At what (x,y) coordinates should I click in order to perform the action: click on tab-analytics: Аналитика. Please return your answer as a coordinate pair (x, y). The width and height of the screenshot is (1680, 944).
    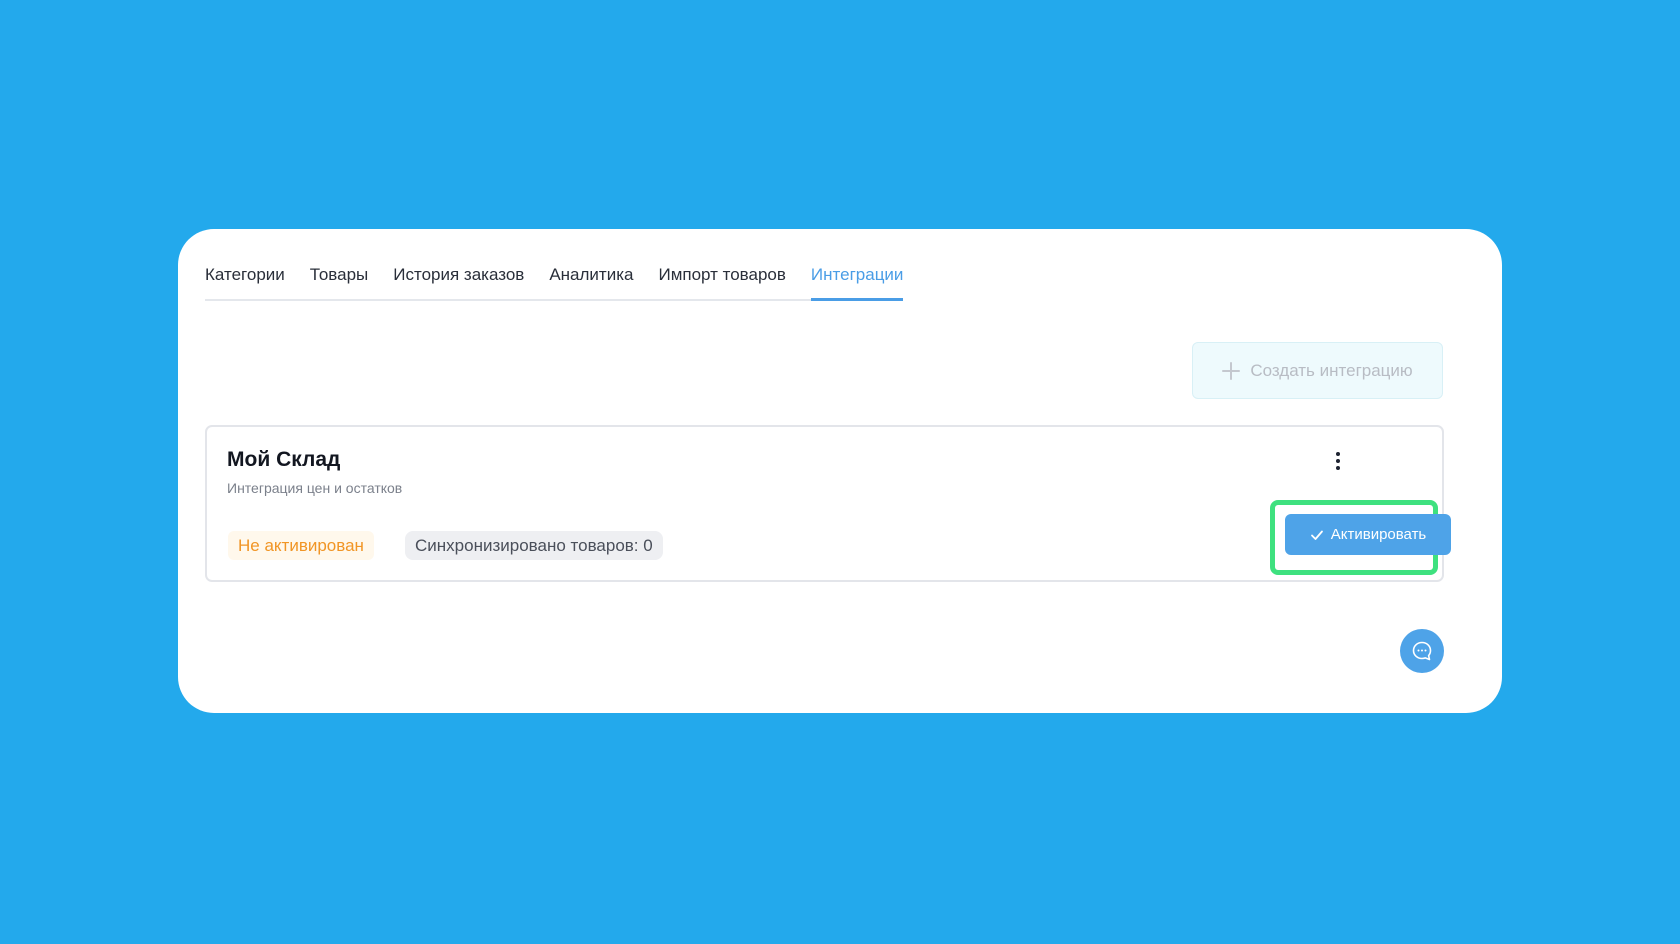
    Looking at the image, I should click on (591, 282).